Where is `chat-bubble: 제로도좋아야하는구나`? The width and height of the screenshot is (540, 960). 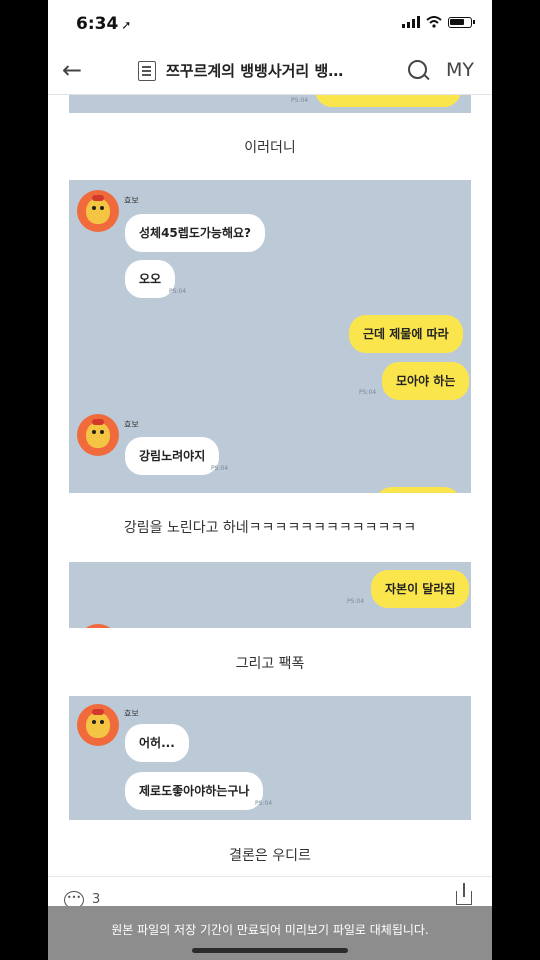
chat-bubble: 제로도좋아야하는구나 is located at coordinates (194, 791).